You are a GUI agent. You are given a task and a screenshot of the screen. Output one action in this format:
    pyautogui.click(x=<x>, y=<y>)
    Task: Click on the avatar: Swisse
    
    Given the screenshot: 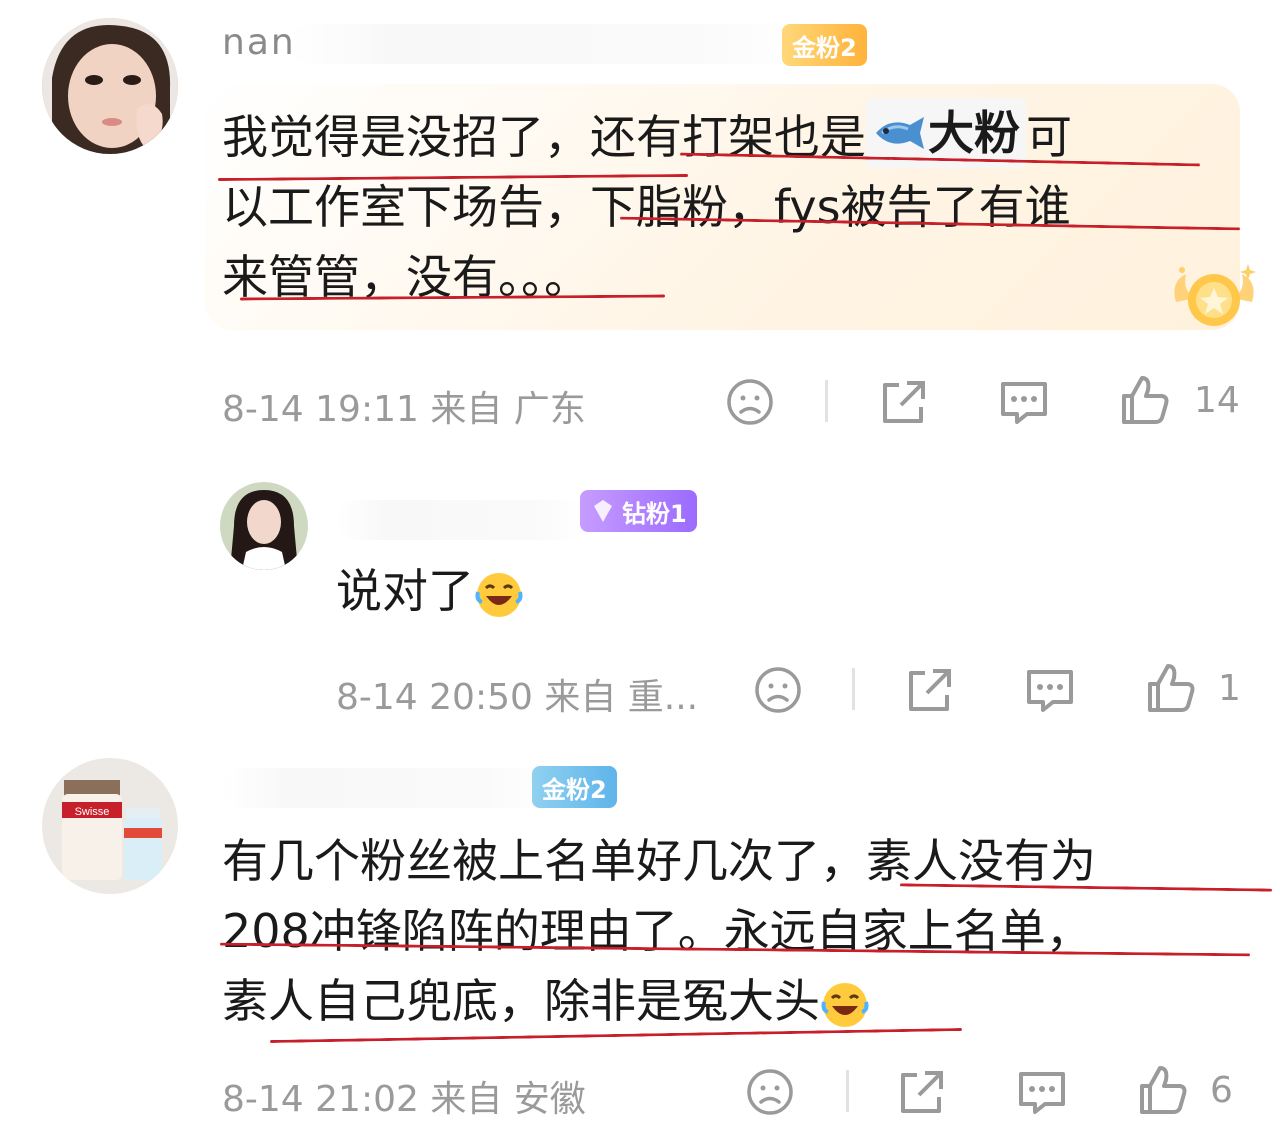 What is the action you would take?
    pyautogui.click(x=110, y=826)
    